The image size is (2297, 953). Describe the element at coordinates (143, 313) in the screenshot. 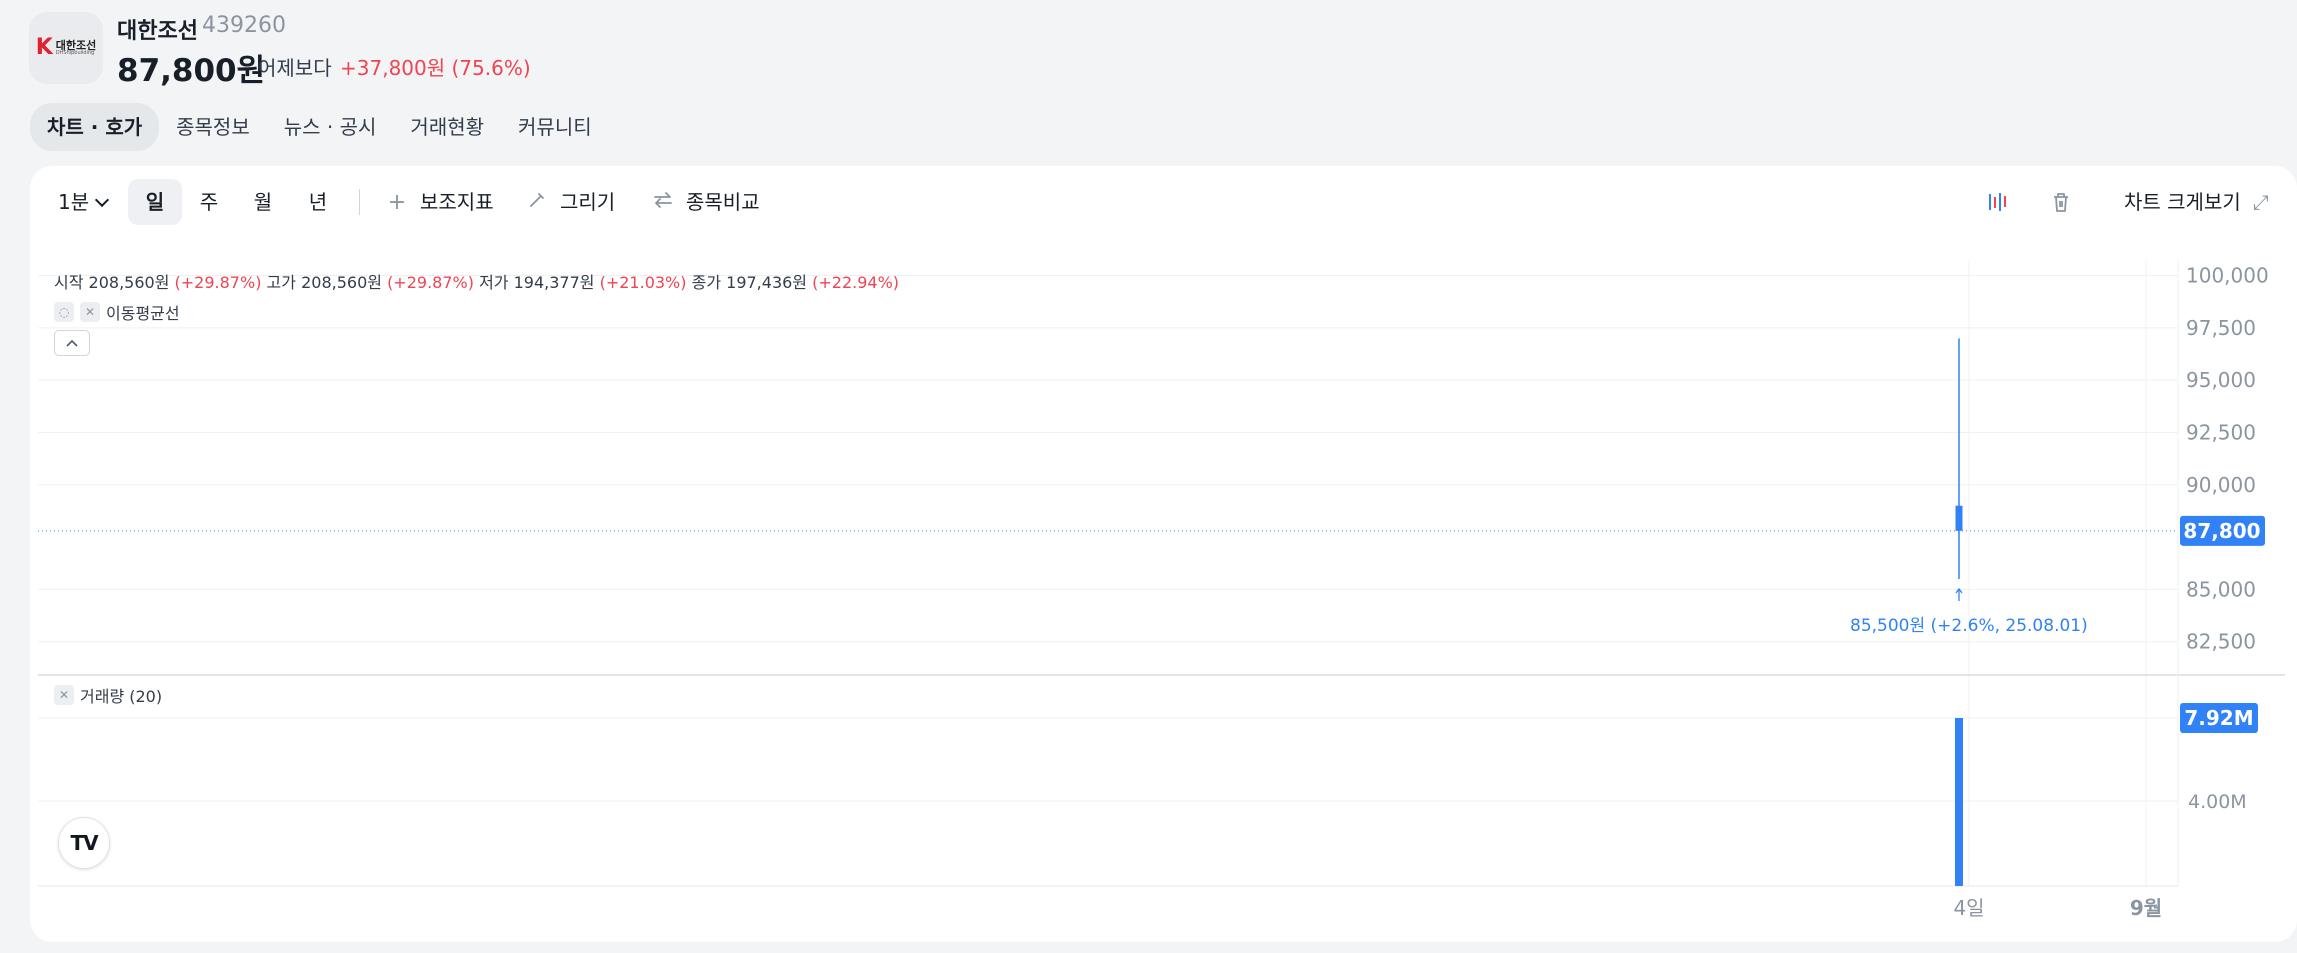

I see `moving-average-label: 이동평균선` at that location.